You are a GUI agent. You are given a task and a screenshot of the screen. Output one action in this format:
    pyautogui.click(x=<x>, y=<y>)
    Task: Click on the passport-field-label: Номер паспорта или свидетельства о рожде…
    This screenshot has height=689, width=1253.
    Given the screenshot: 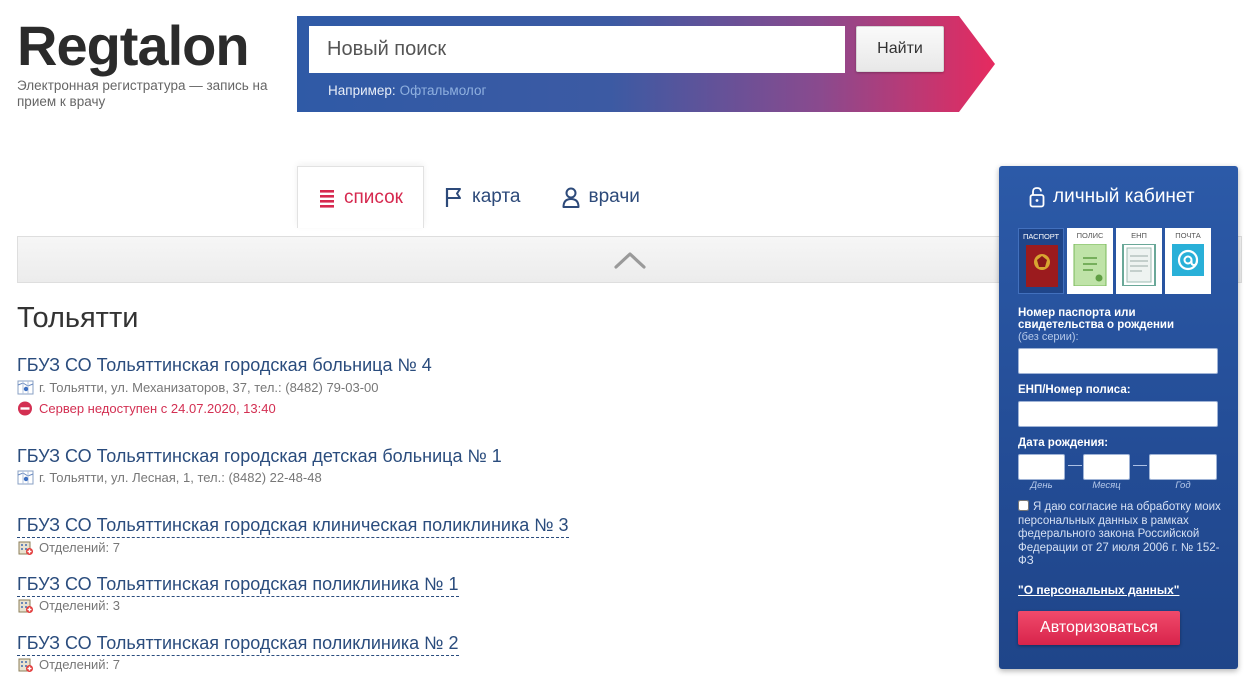 What is the action you would take?
    pyautogui.click(x=1096, y=319)
    